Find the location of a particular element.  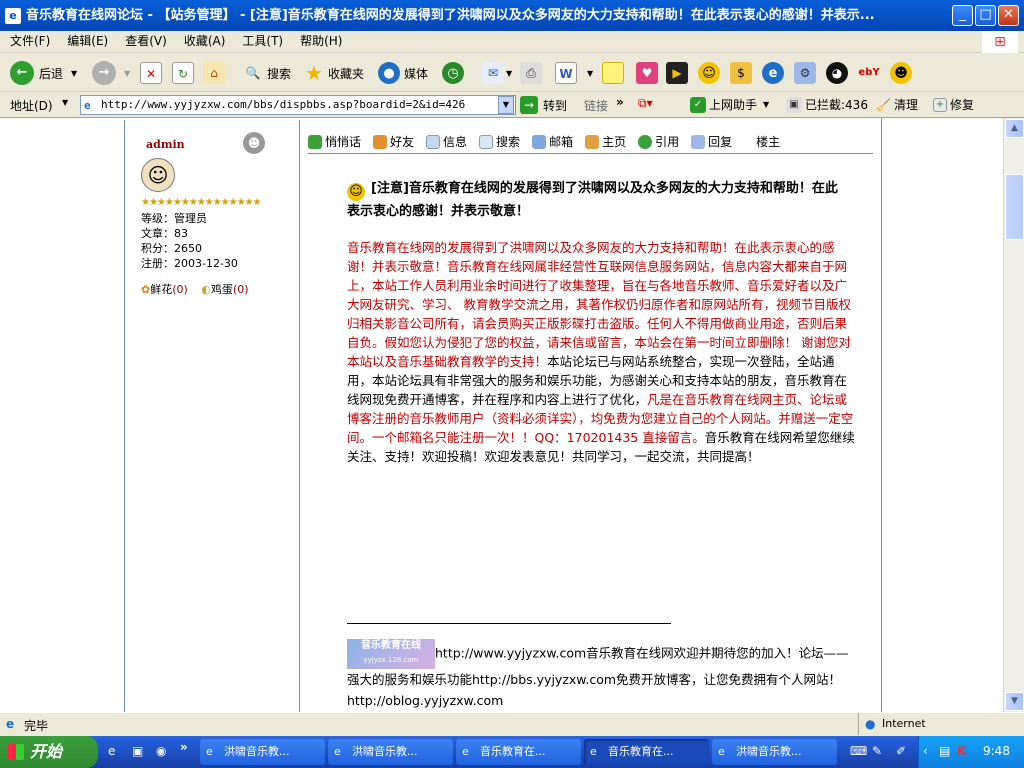

search-button: 🔍 搜索 is located at coordinates (267, 73).